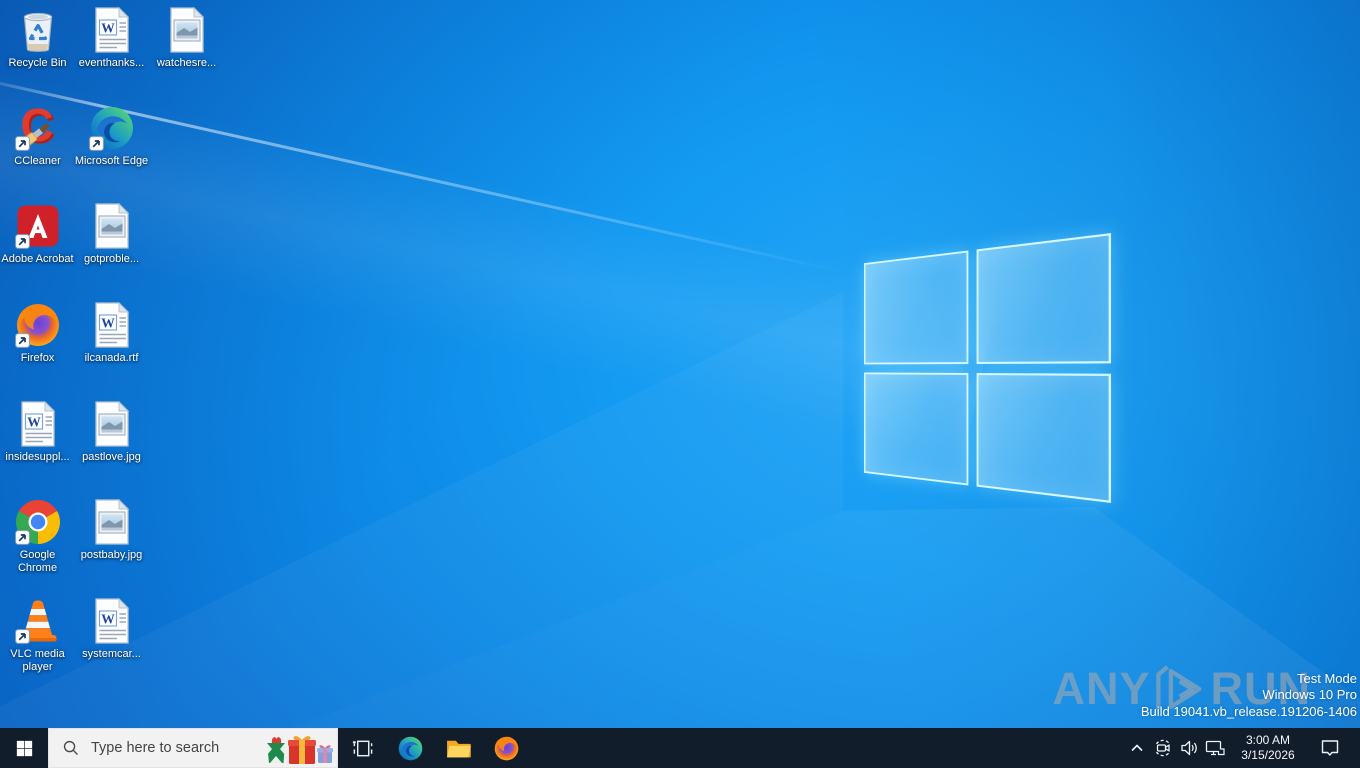 Image resolution: width=1360 pixels, height=768 pixels. I want to click on taskbar-file-explorer-button, so click(458, 748).